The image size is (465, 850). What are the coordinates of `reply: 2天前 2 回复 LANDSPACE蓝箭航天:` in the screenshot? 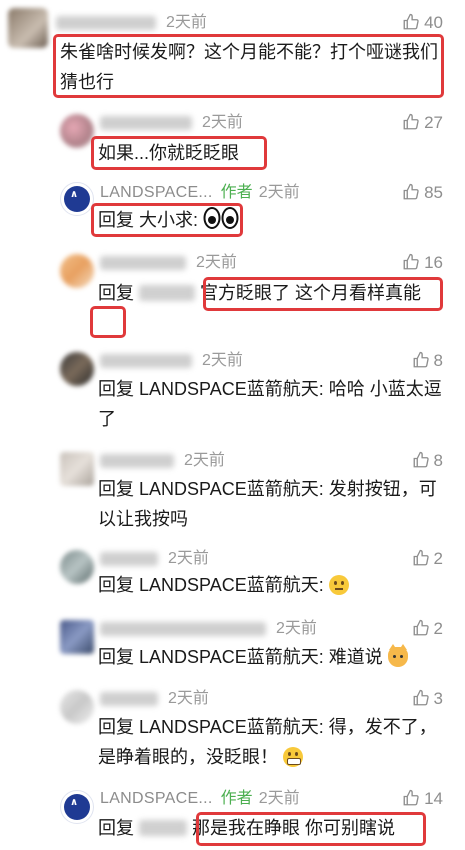 It's located at (232, 576).